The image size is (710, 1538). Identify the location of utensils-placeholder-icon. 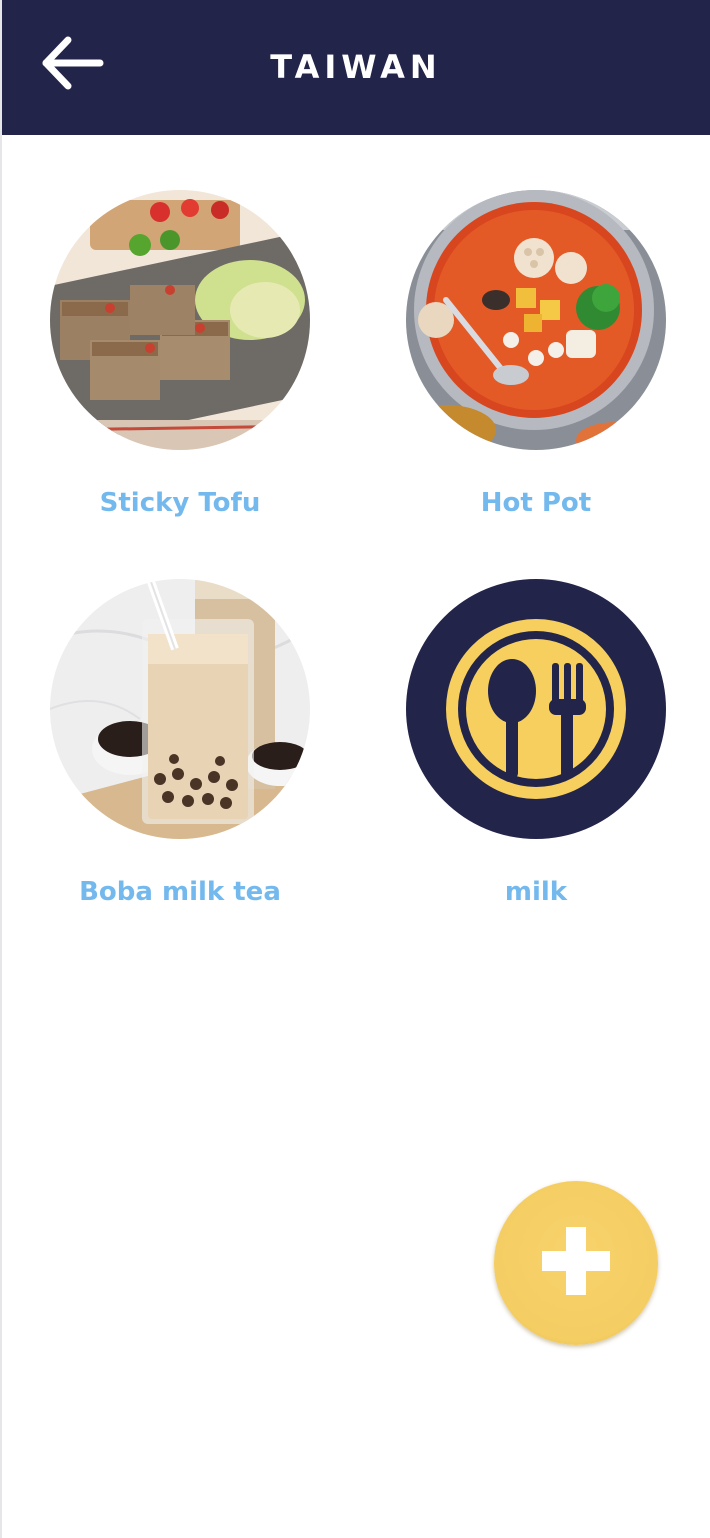
(536, 709).